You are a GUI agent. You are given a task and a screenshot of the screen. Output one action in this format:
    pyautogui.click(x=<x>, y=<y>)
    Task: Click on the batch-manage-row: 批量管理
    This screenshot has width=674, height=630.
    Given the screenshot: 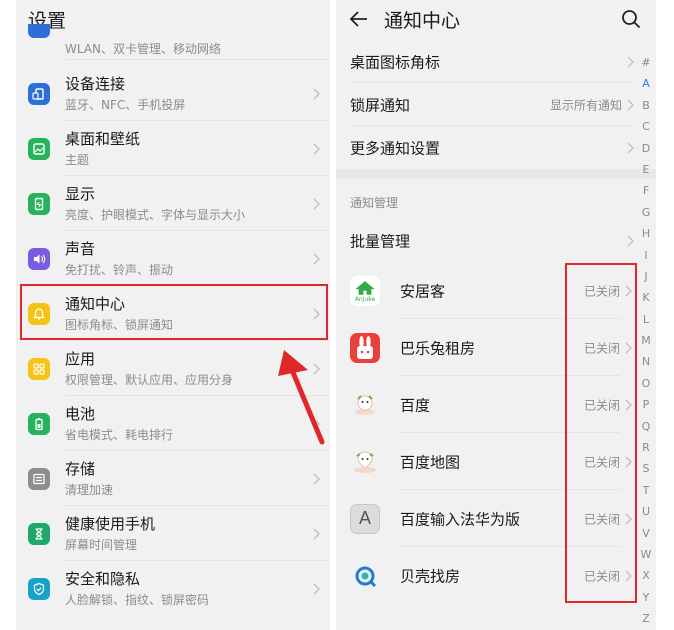 What is the action you would take?
    pyautogui.click(x=496, y=241)
    